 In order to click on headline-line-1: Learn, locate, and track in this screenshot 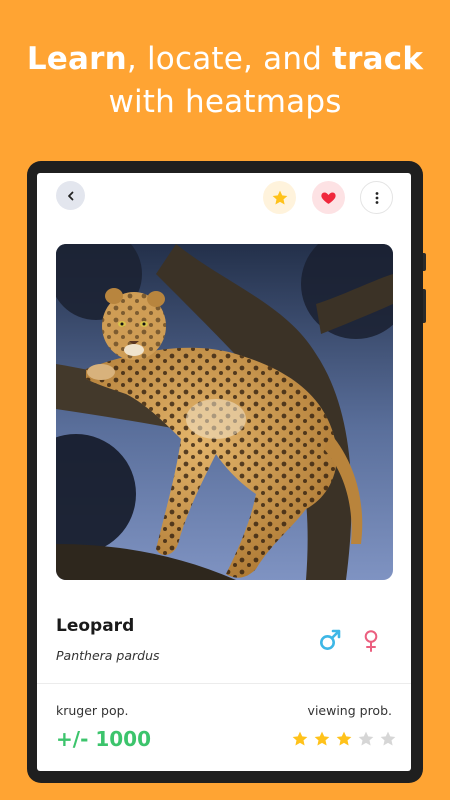, I will do `click(225, 59)`.